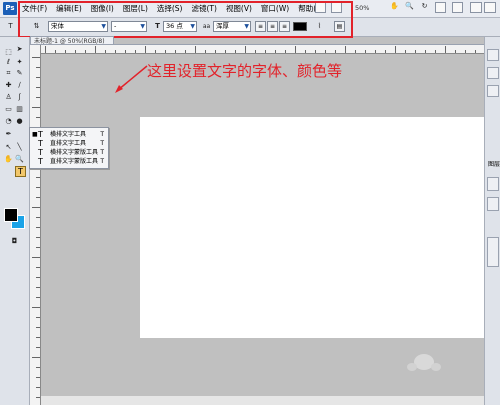 Image resolution: width=500 pixels, height=405 pixels. What do you see at coordinates (11, 215) in the screenshot?
I see `foreground-color-swatch` at bounding box center [11, 215].